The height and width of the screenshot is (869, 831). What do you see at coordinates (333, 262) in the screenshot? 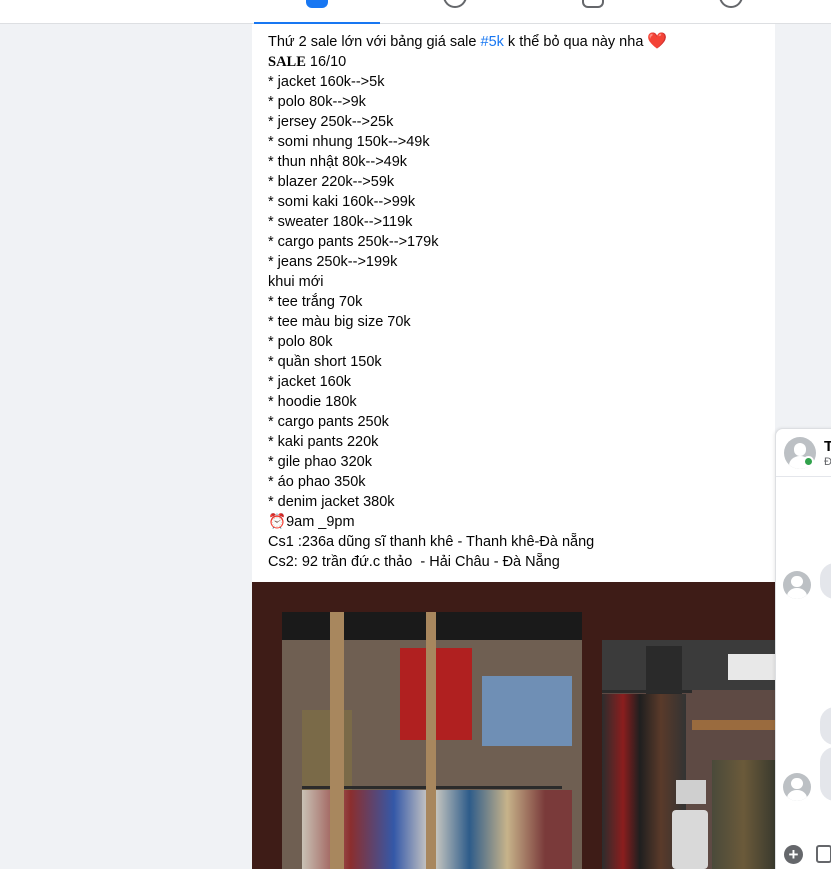
I see `sale-item: * jeans 250k-->199k` at bounding box center [333, 262].